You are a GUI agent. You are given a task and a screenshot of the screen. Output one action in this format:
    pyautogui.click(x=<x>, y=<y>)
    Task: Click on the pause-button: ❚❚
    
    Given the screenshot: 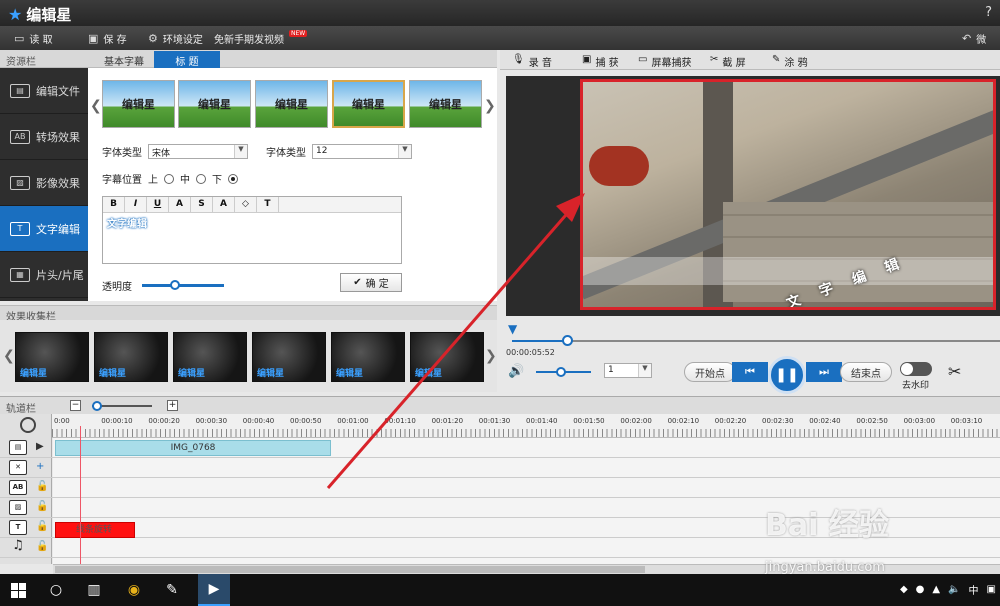 What is the action you would take?
    pyautogui.click(x=787, y=375)
    